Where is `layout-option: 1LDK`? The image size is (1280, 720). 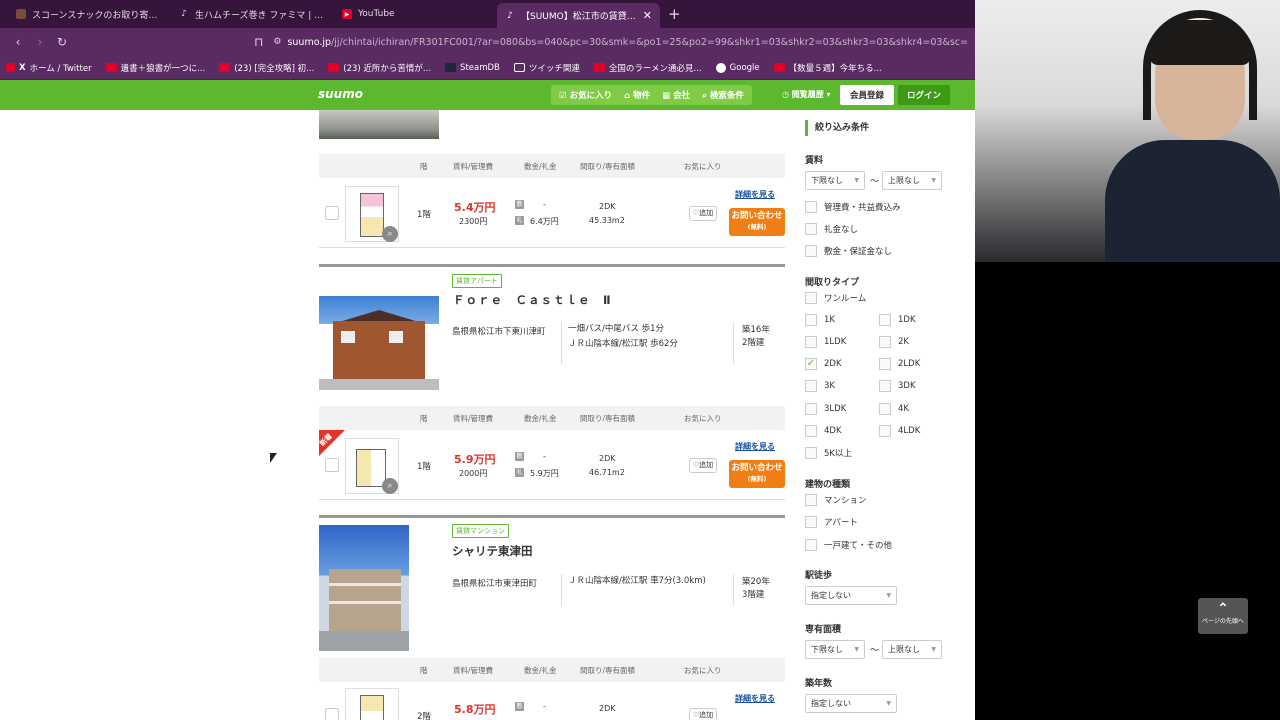
layout-option: 1LDK is located at coordinates (825, 342).